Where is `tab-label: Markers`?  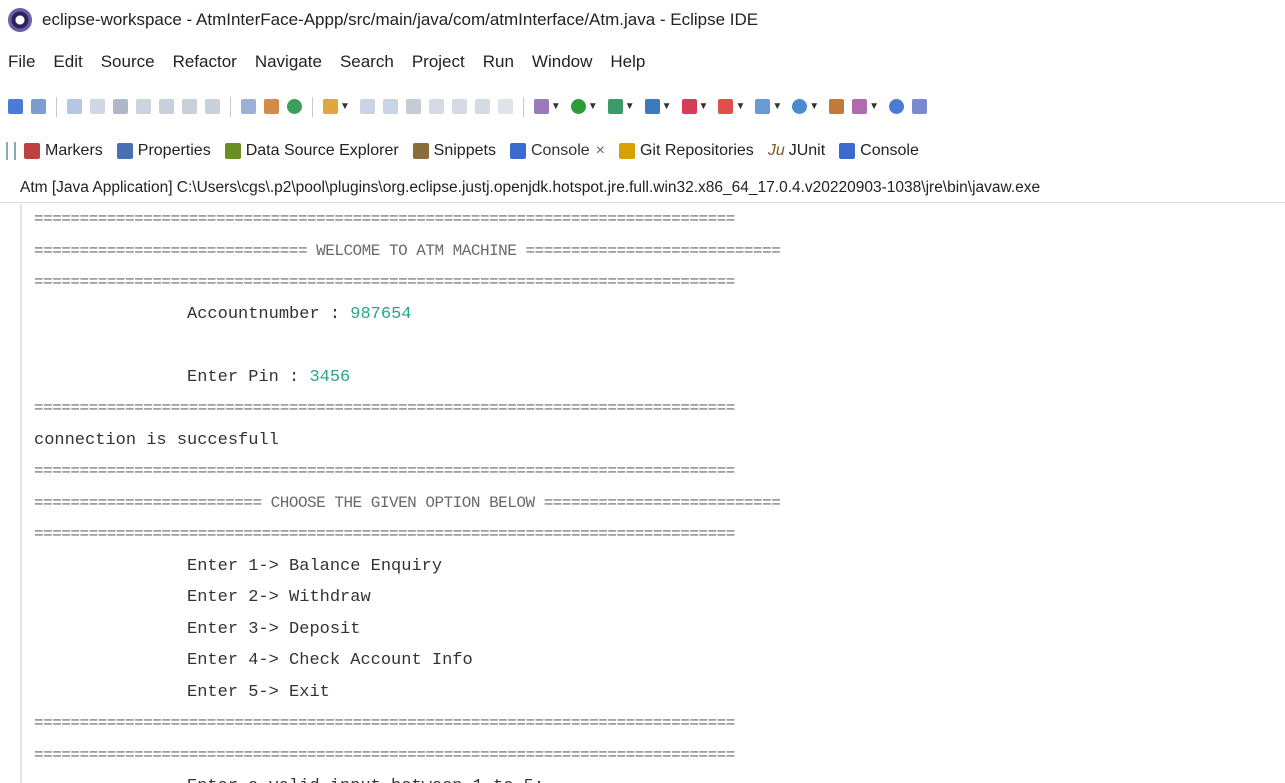 tab-label: Markers is located at coordinates (74, 150).